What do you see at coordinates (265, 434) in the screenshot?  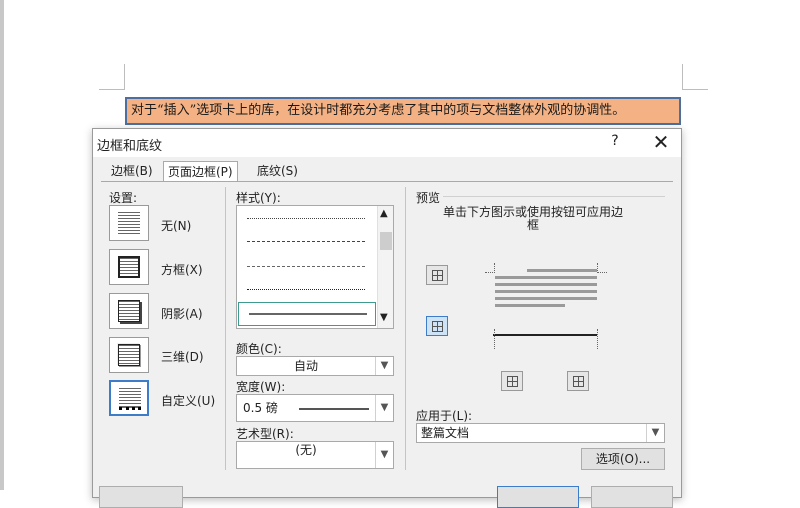 I see `art-label: 艺术型(R):` at bounding box center [265, 434].